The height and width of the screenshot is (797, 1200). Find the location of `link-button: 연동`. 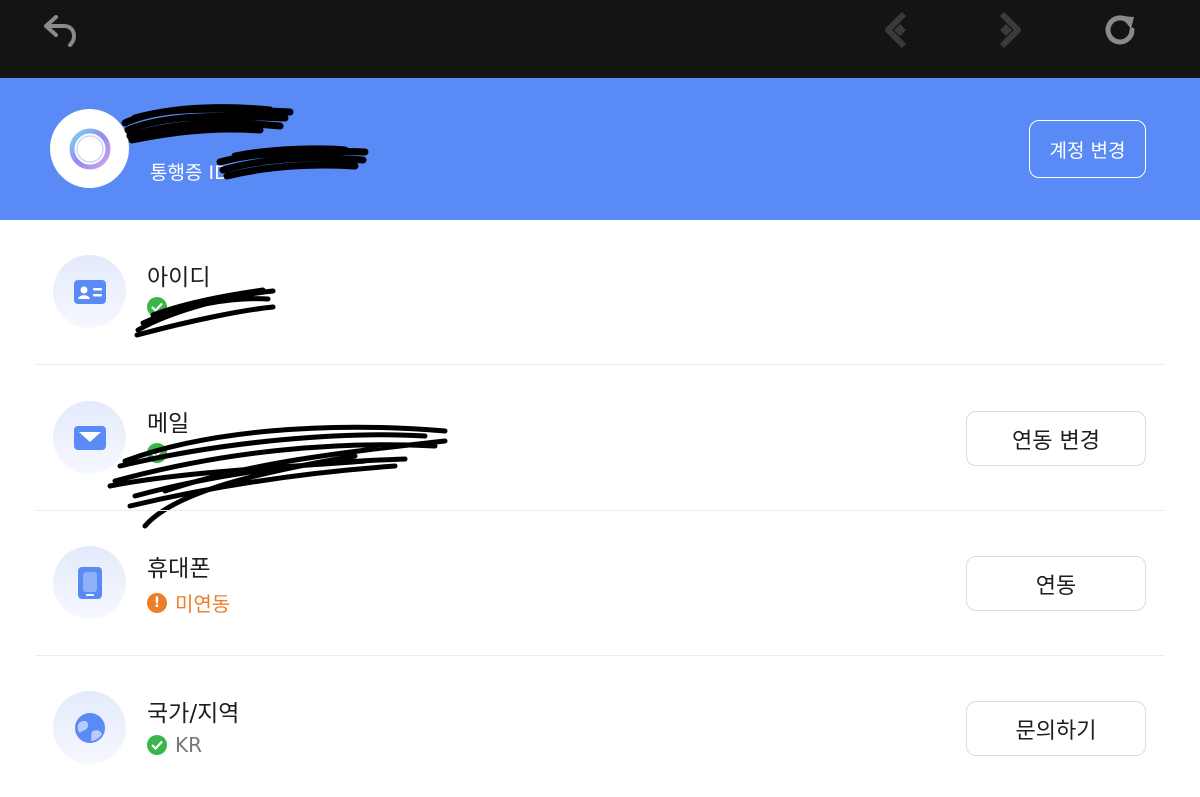

link-button: 연동 is located at coordinates (1056, 583).